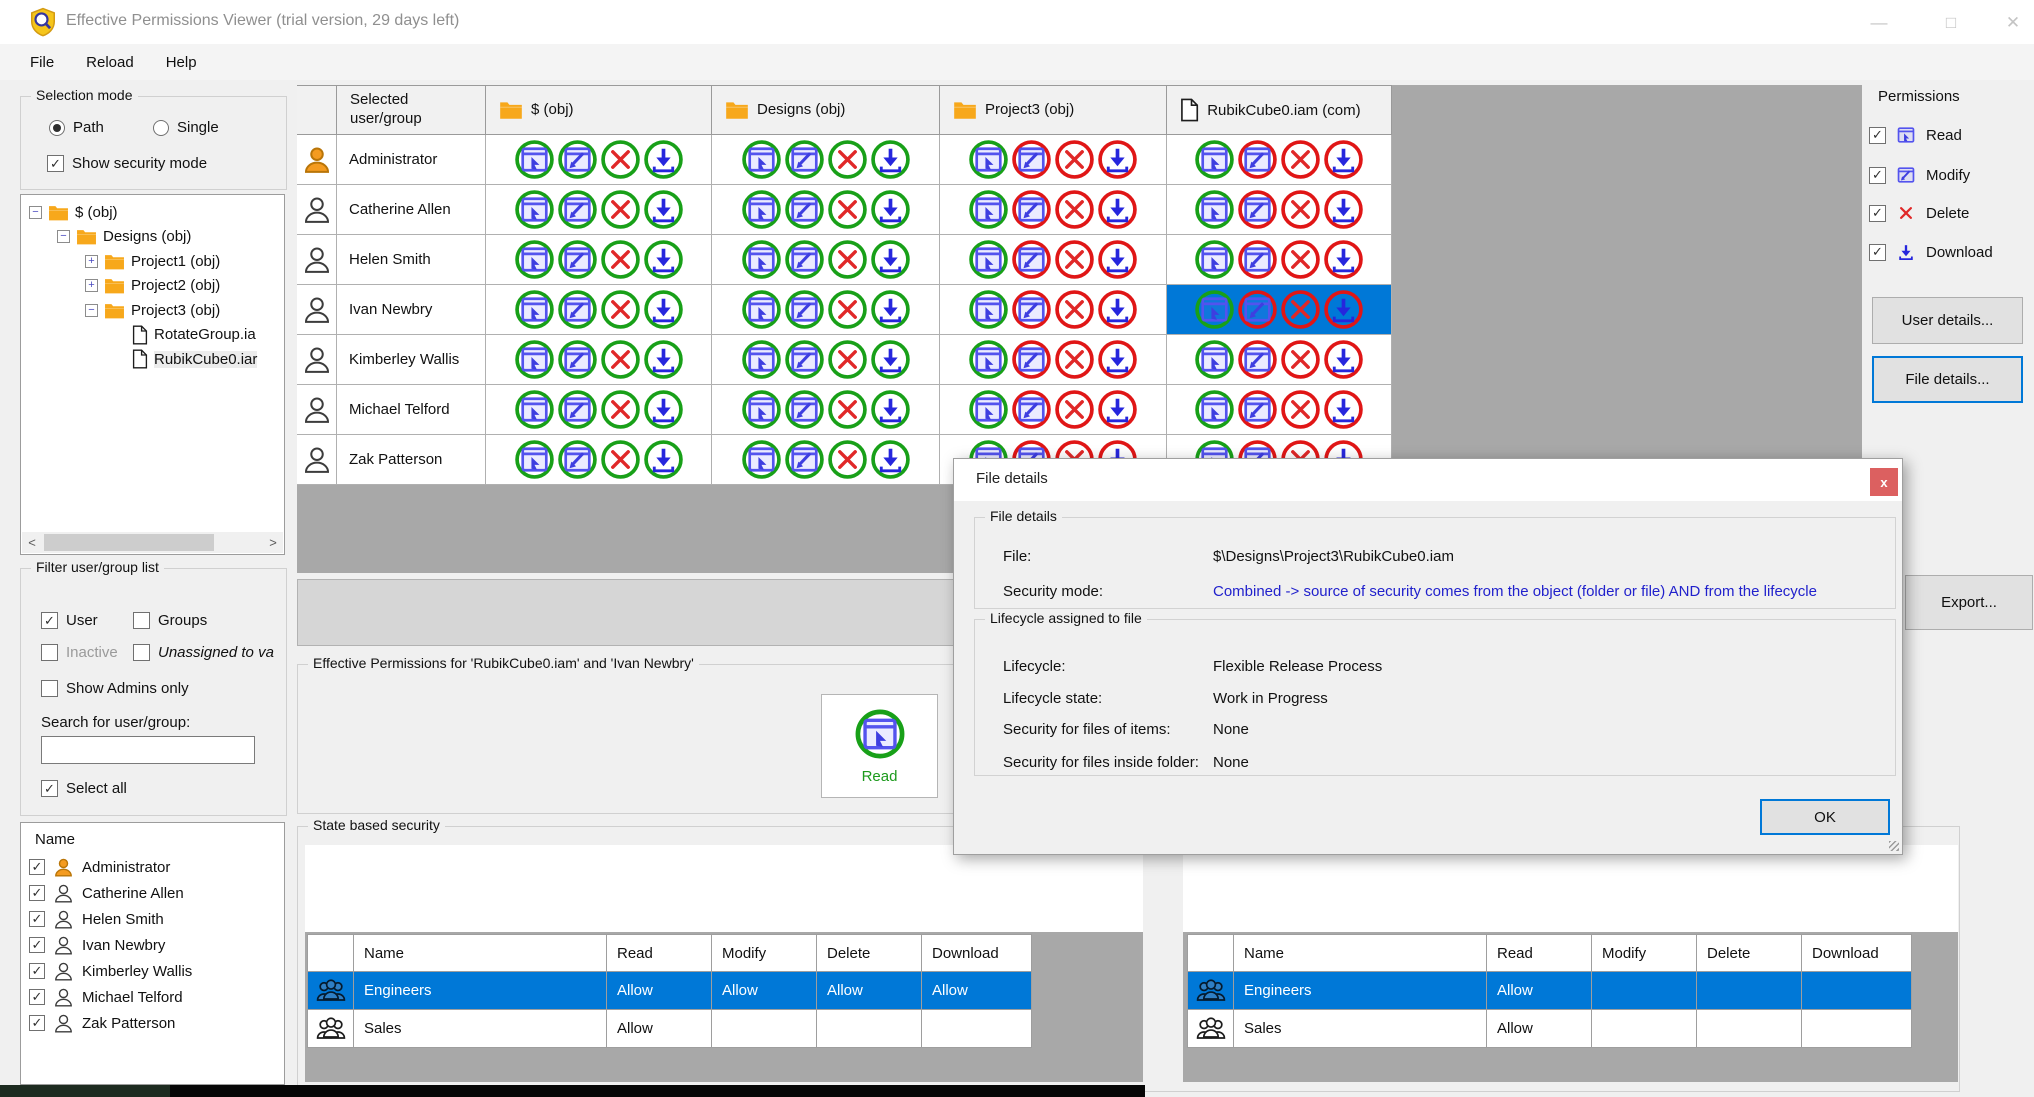  I want to click on table-row-engineers: Engineers Allow Allow Allow Allow, so click(669, 991).